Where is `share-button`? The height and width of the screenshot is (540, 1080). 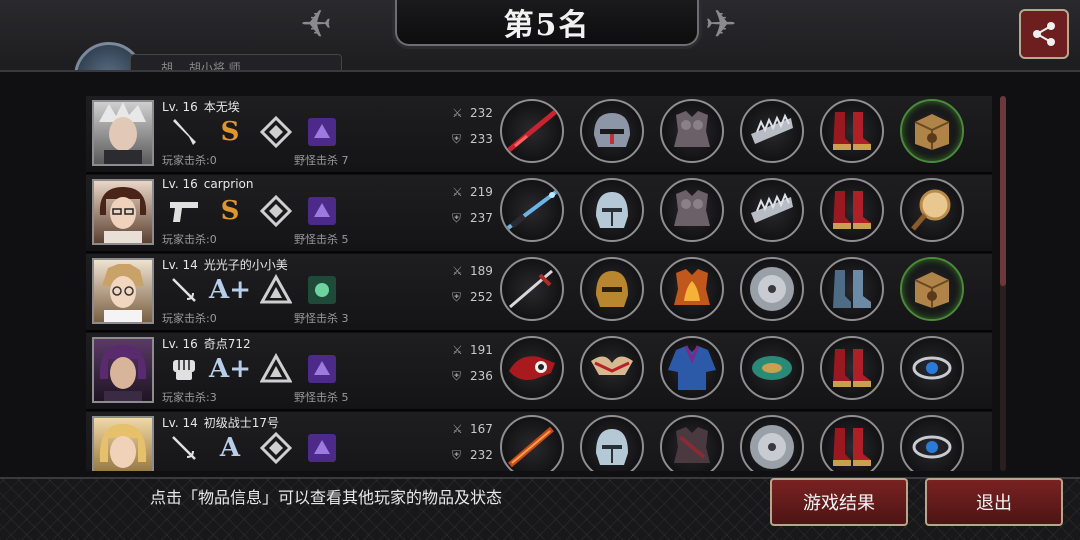
share-button is located at coordinates (1044, 34).